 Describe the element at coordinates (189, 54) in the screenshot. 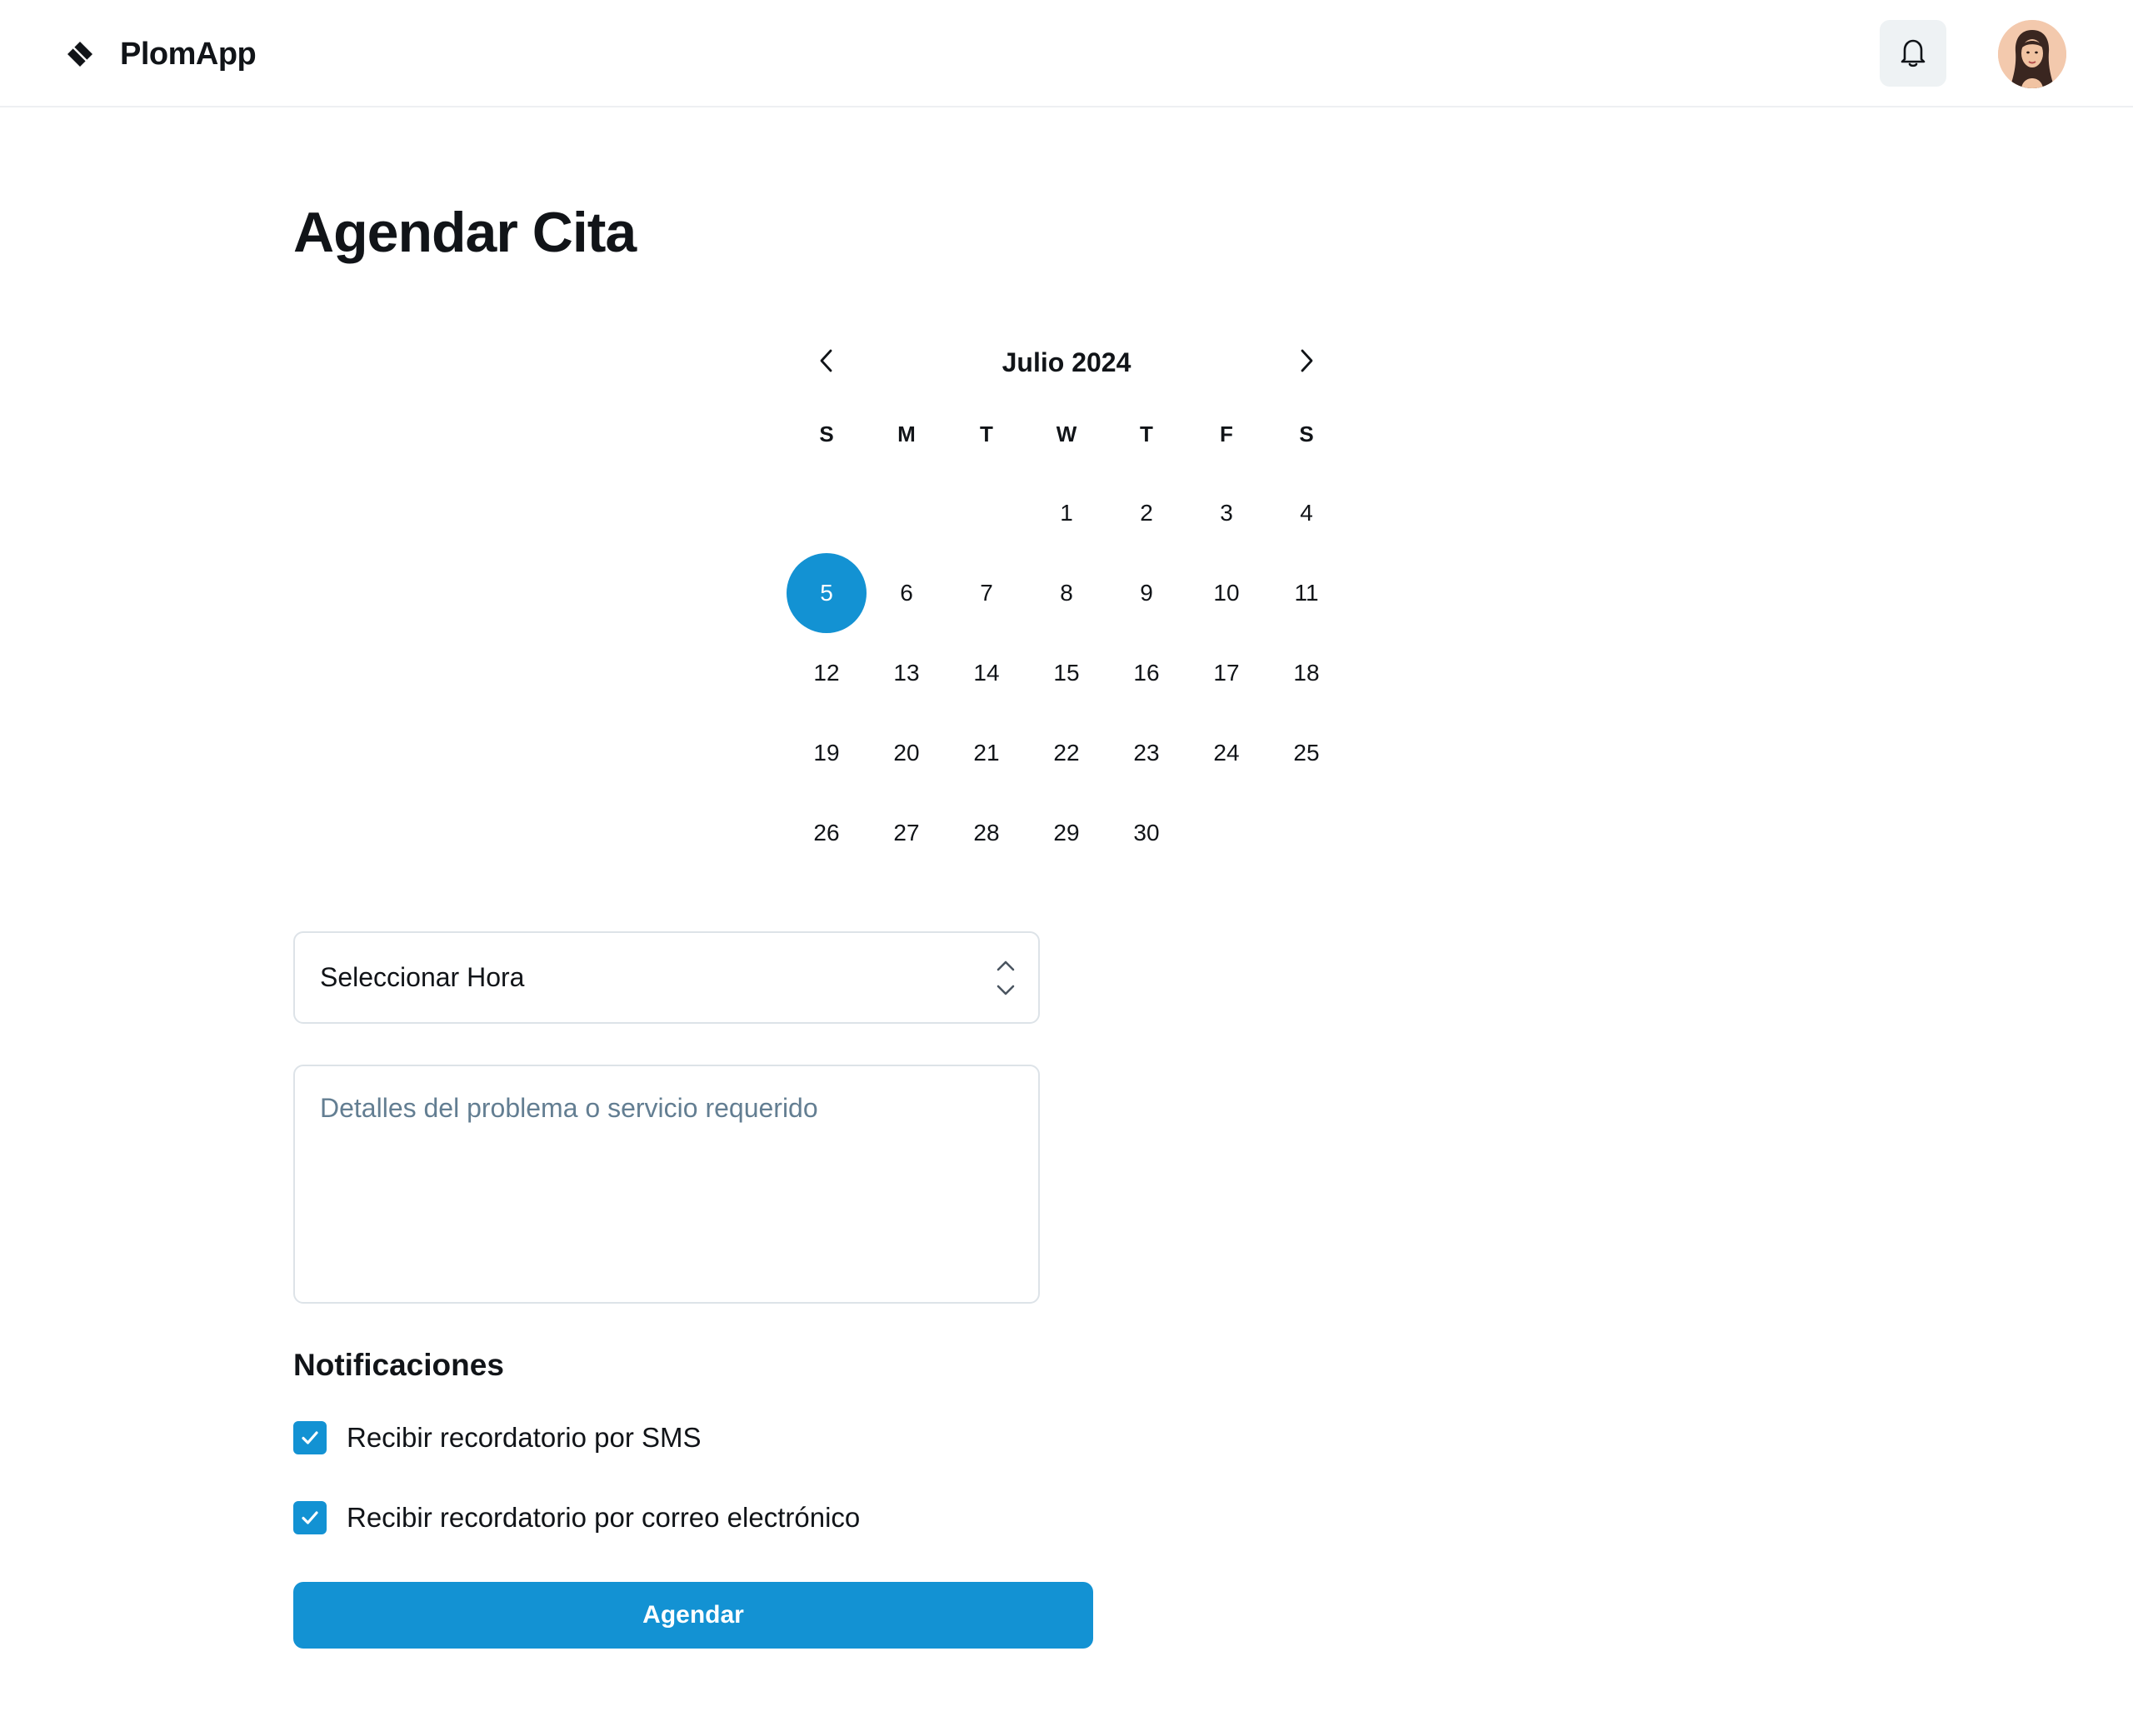

I see `app-name: PlomApp` at that location.